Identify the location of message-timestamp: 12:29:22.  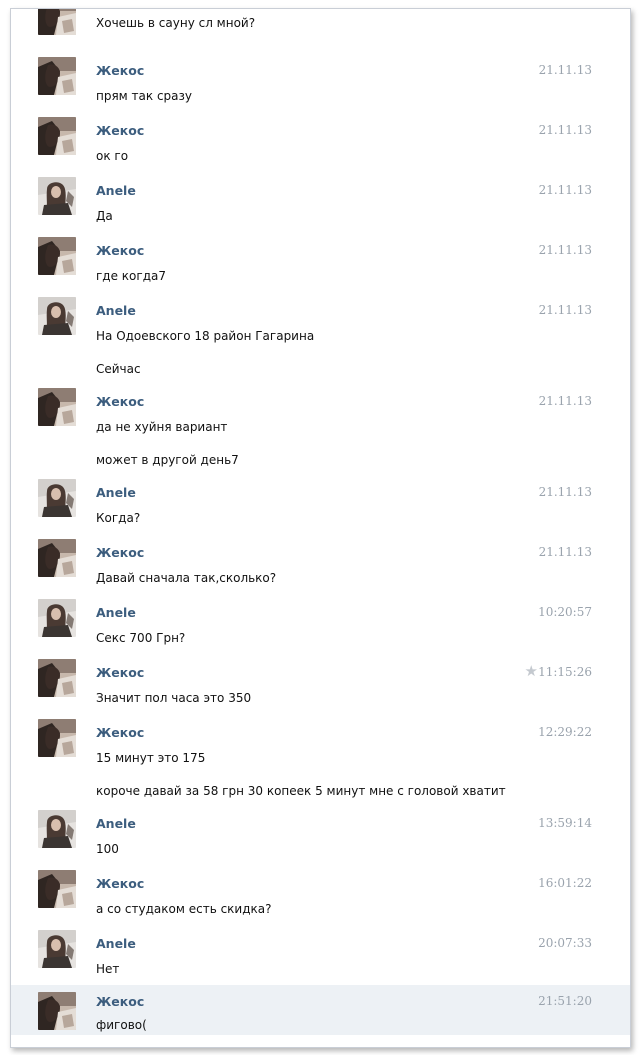
(565, 732).